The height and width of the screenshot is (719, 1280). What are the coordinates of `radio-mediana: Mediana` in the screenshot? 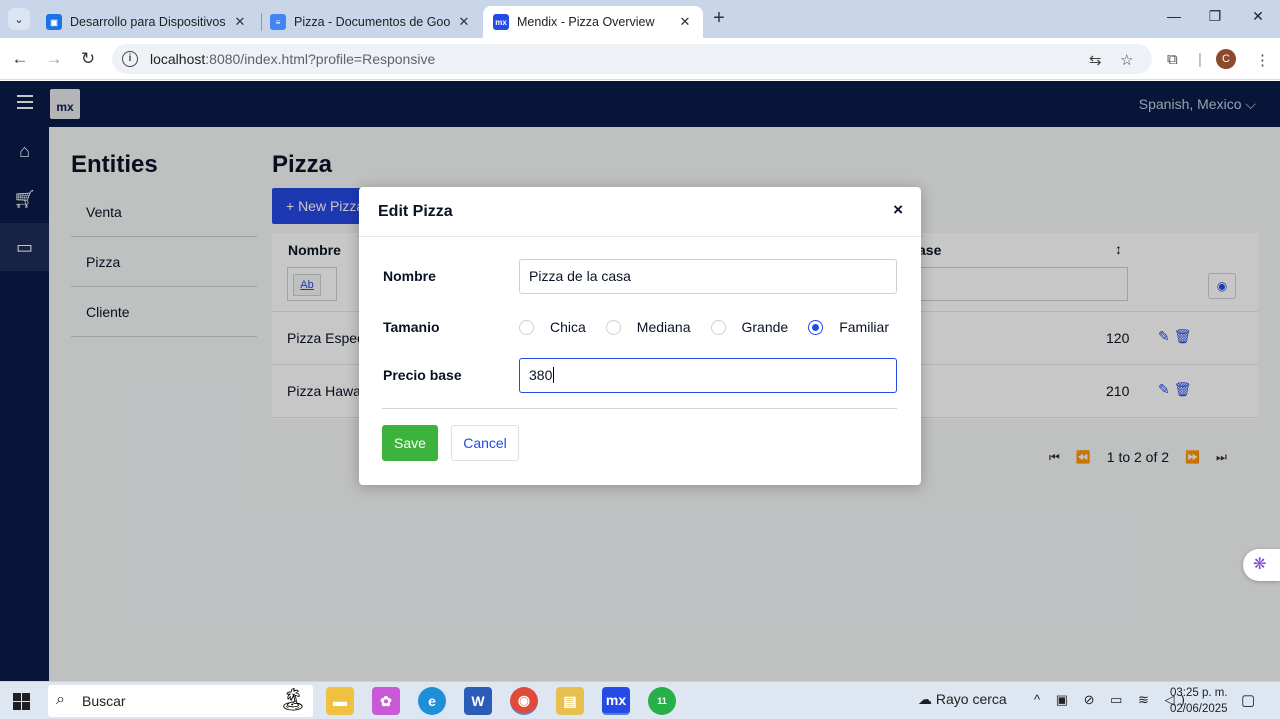 It's located at (648, 327).